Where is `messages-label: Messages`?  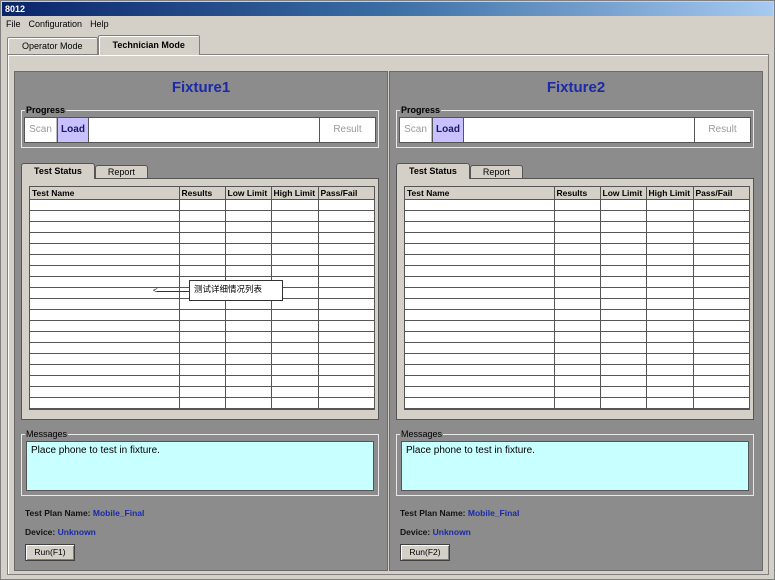
messages-label: Messages is located at coordinates (47, 434).